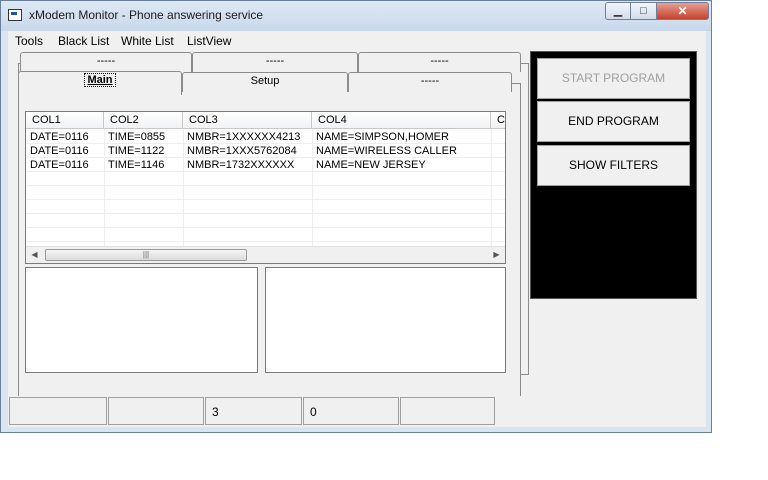 This screenshot has height=480, width=768. I want to click on tab-row1-1: -----, so click(106, 62).